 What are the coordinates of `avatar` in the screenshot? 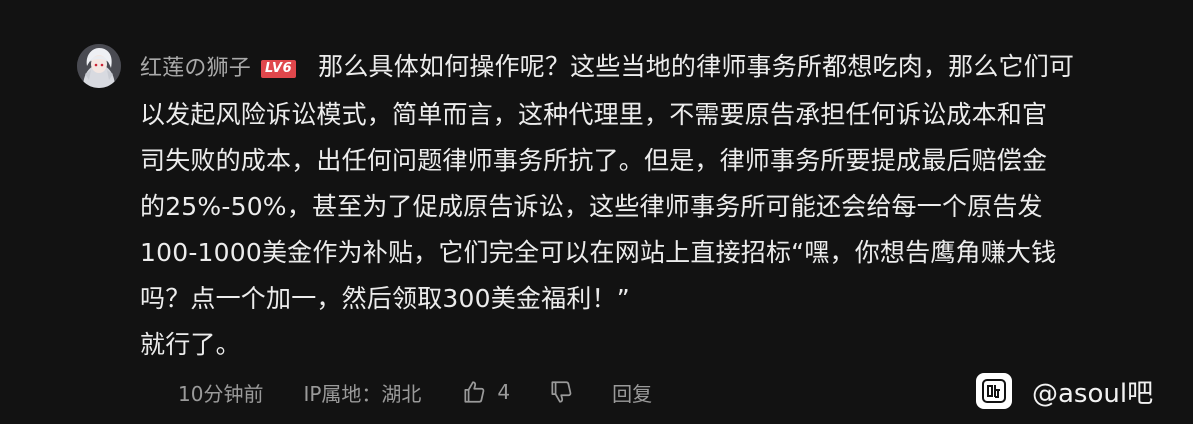 It's located at (99, 66).